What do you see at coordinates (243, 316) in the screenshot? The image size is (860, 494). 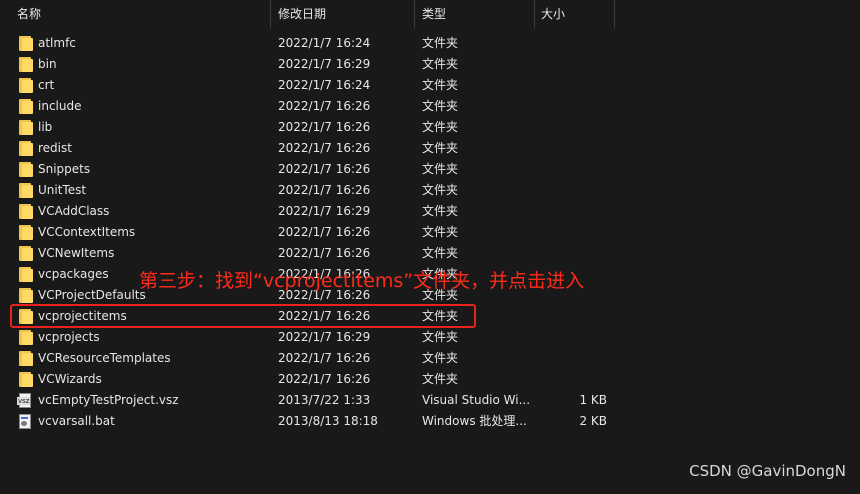 I see `highlight-box` at bounding box center [243, 316].